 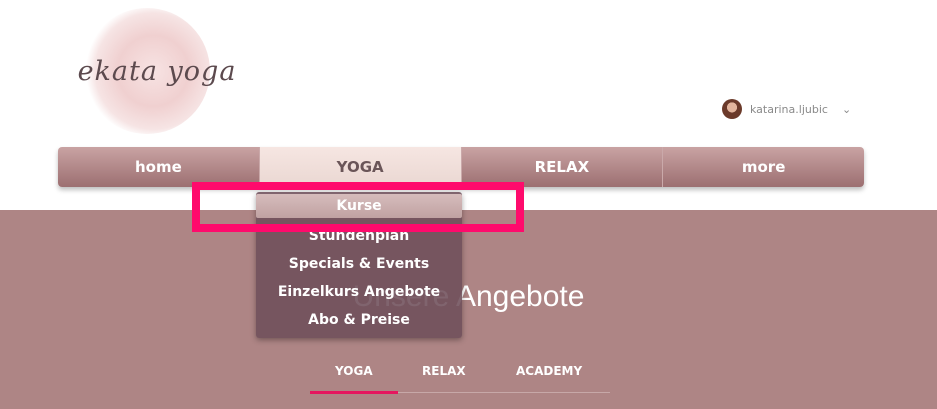 I want to click on tab-yoga: YOGA, so click(x=354, y=371).